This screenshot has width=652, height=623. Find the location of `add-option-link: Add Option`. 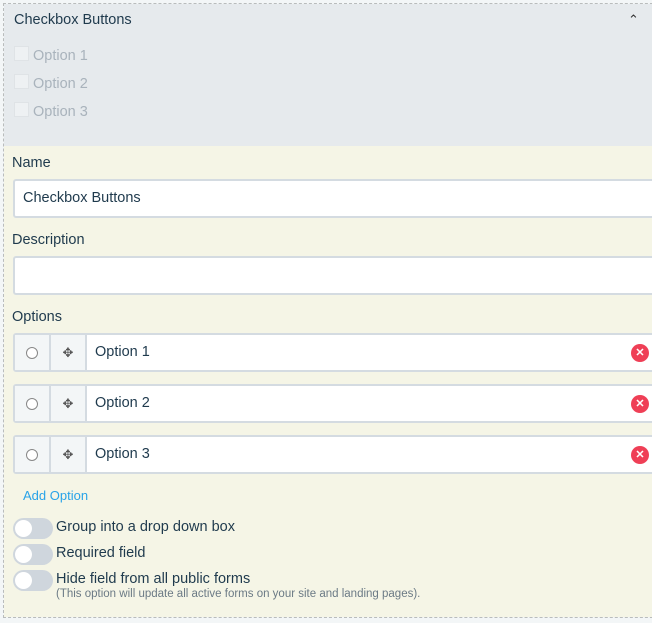

add-option-link: Add Option is located at coordinates (55, 495).